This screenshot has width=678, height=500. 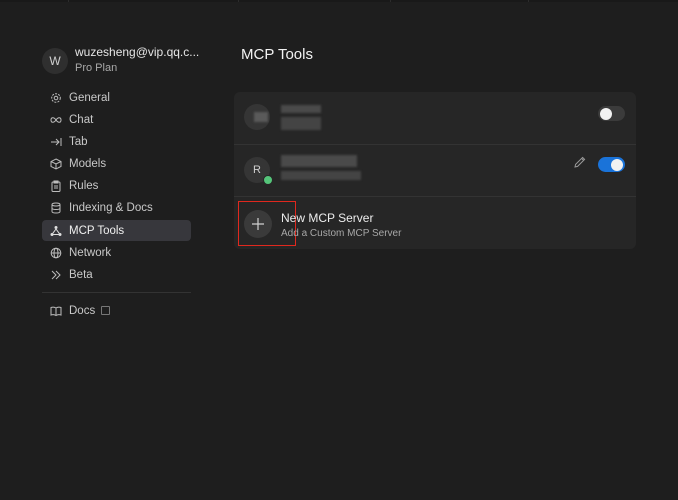 What do you see at coordinates (56, 120) in the screenshot?
I see `infinity-icon` at bounding box center [56, 120].